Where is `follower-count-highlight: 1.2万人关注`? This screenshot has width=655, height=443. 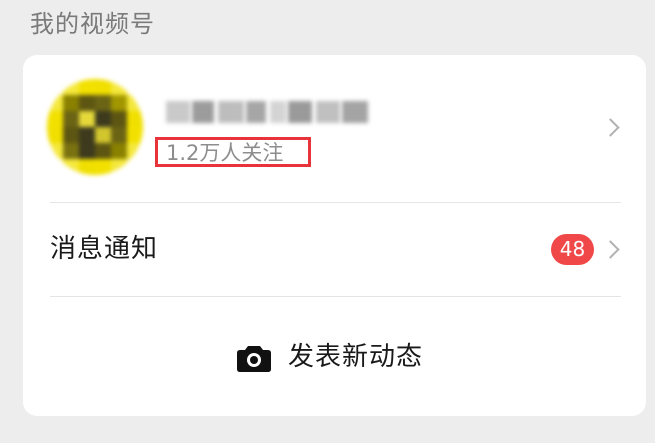
follower-count-highlight: 1.2万人关注 is located at coordinates (233, 152).